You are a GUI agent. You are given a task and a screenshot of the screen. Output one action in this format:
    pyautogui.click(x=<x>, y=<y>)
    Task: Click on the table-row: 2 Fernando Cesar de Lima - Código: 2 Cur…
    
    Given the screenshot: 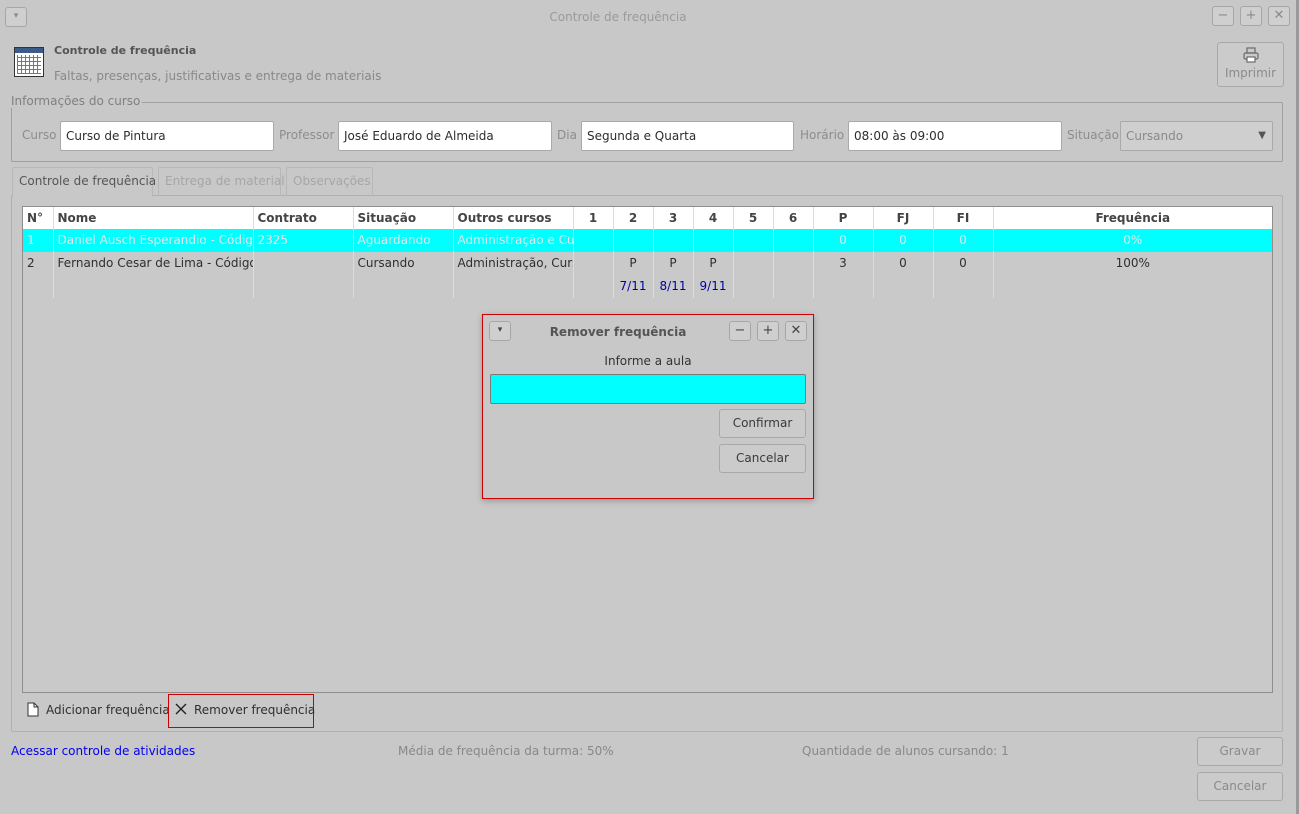 What is the action you would take?
    pyautogui.click(x=647, y=275)
    